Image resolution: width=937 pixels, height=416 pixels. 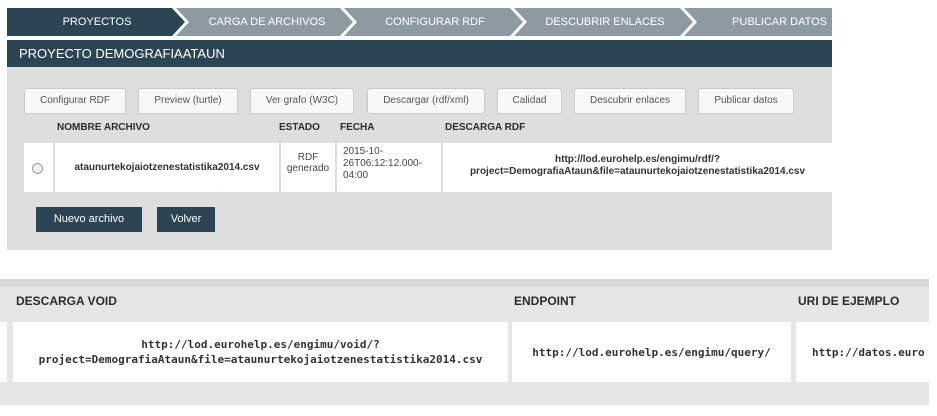 I want to click on status-line-2: generado, so click(x=308, y=168).